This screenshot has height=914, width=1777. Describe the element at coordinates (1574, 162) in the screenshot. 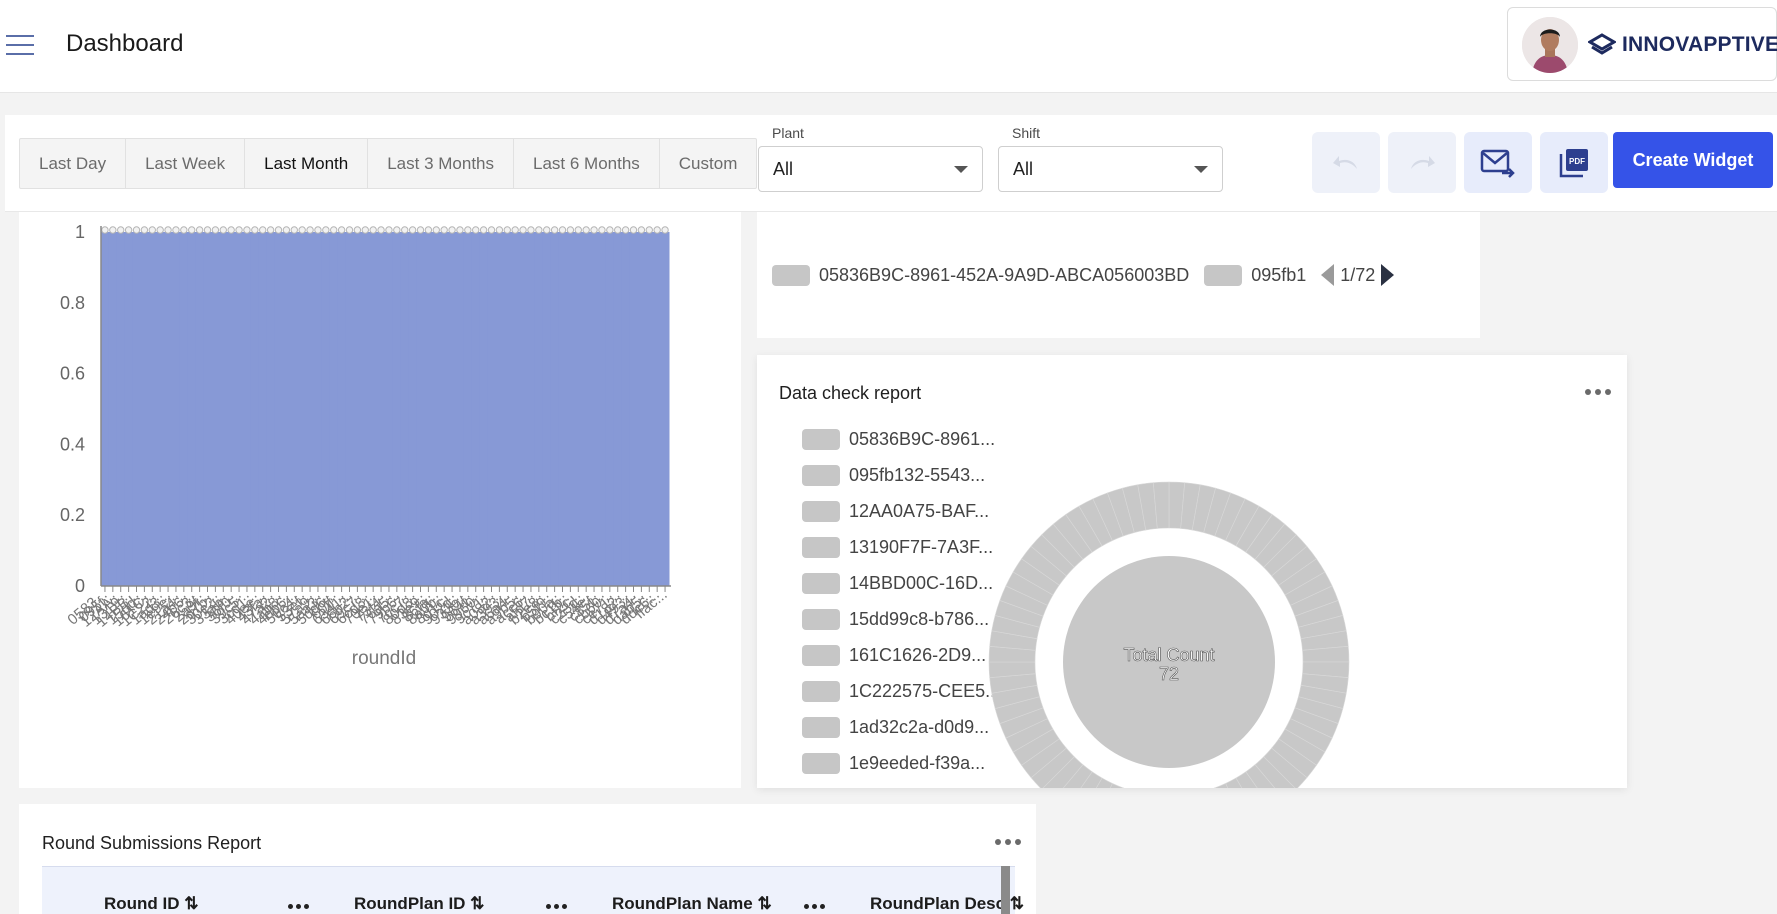

I see `pdf-button: PDF` at that location.